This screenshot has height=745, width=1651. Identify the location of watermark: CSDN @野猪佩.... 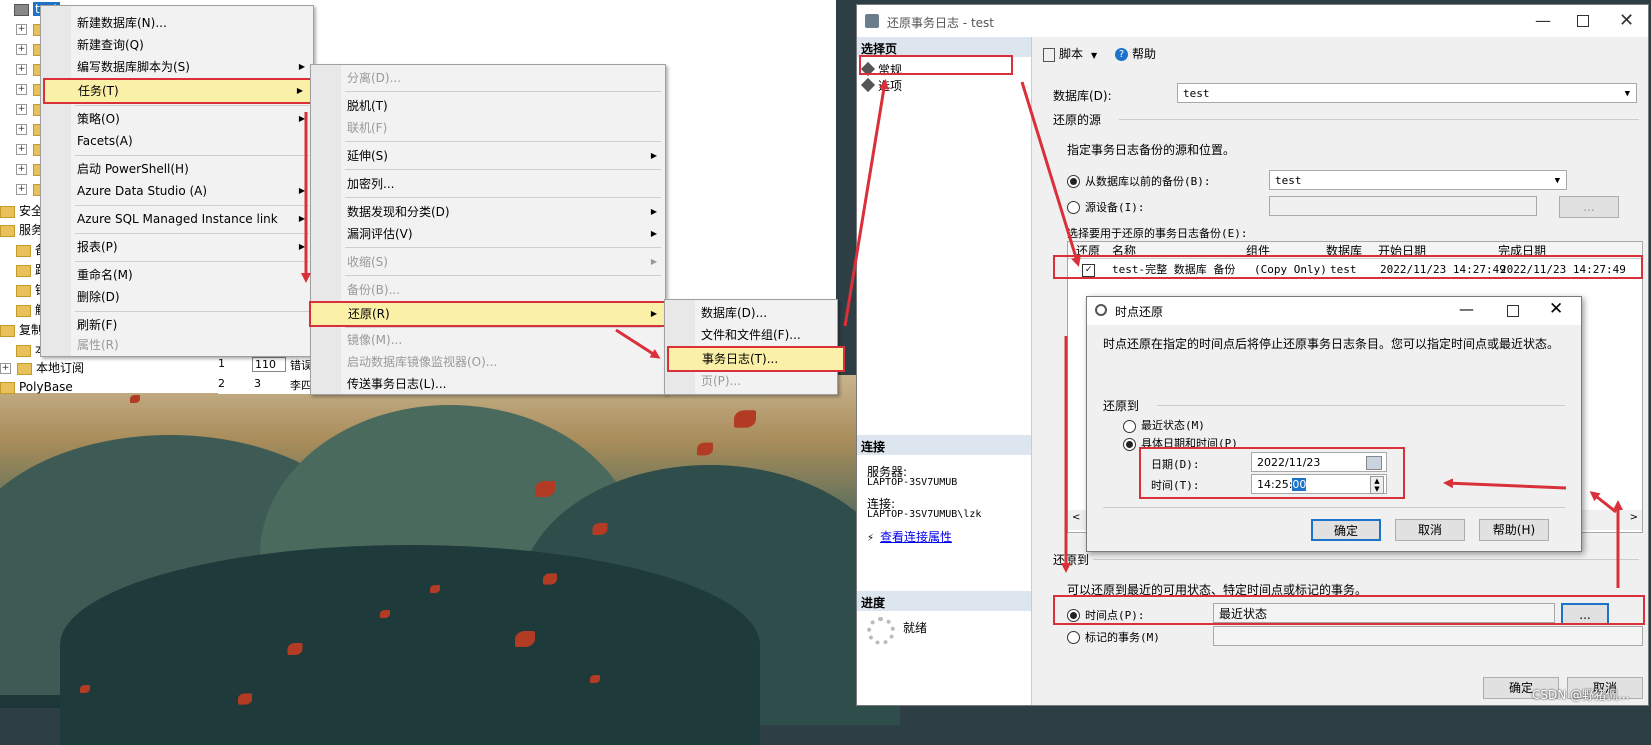
(1581, 695).